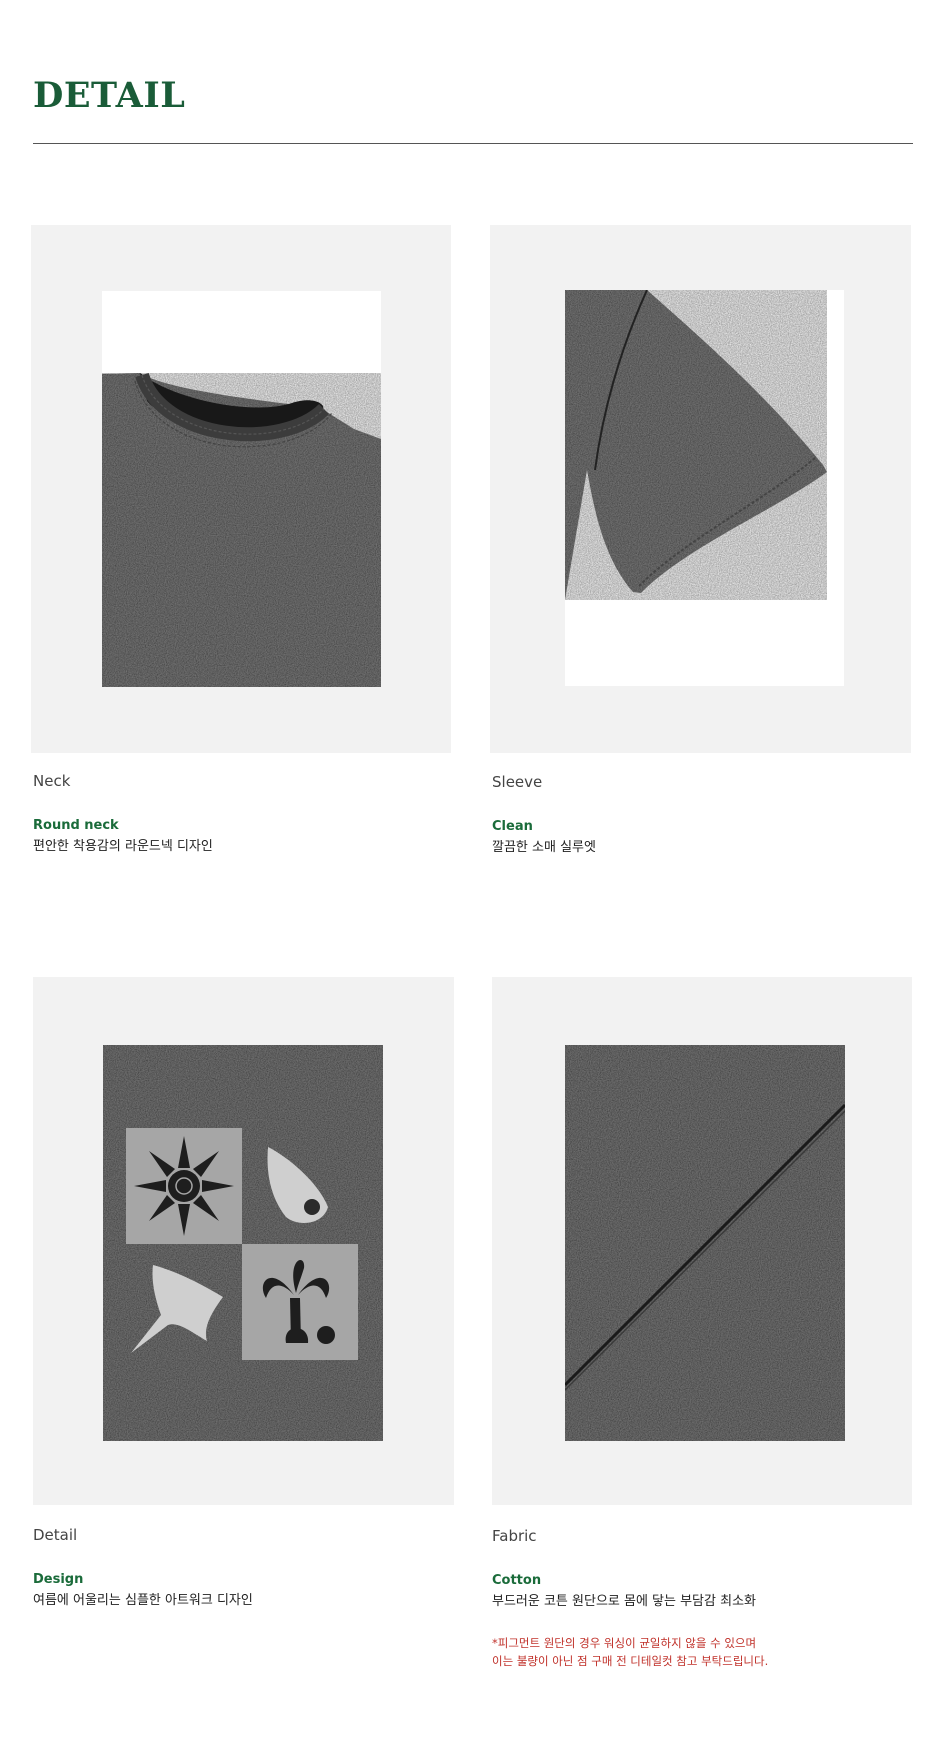  I want to click on page-title: DETAIL, so click(109, 95).